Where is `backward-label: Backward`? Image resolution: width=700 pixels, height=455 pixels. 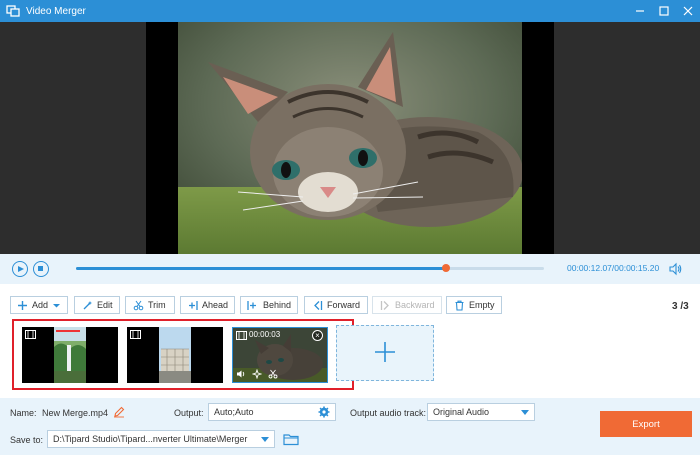
backward-label: Backward is located at coordinates (415, 305).